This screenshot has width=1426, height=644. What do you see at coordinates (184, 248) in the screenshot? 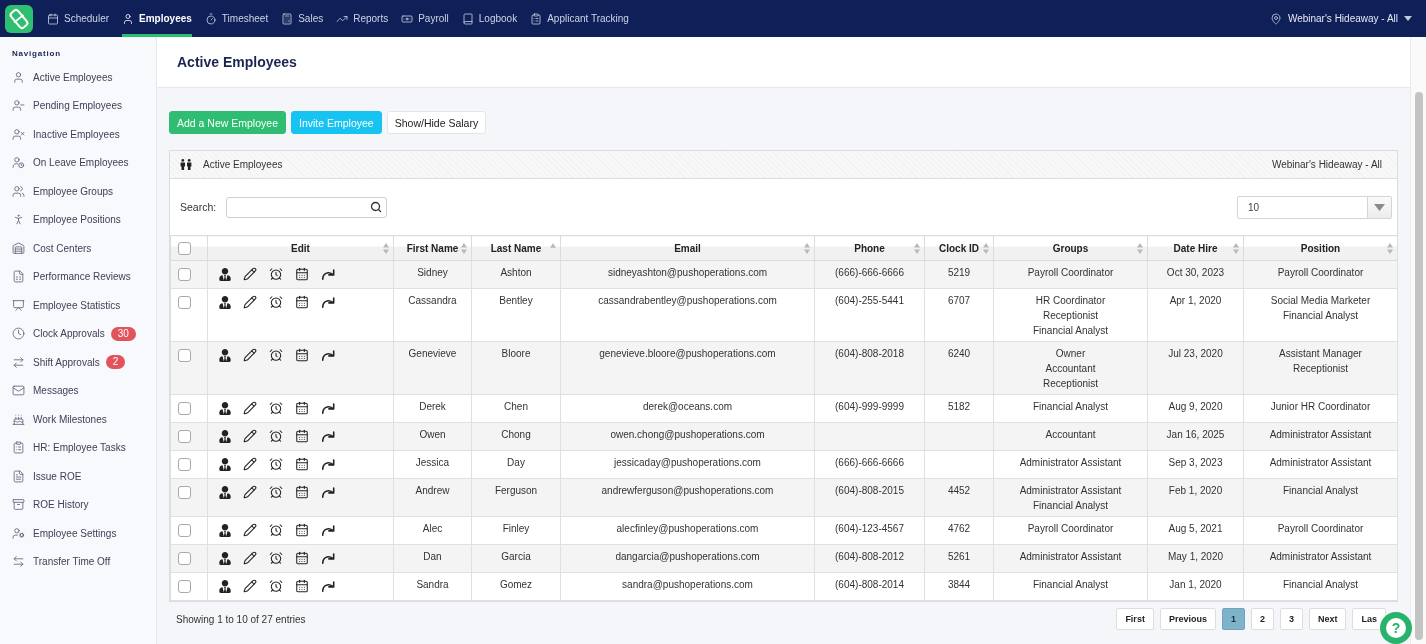
I see `select-all-checkbox` at bounding box center [184, 248].